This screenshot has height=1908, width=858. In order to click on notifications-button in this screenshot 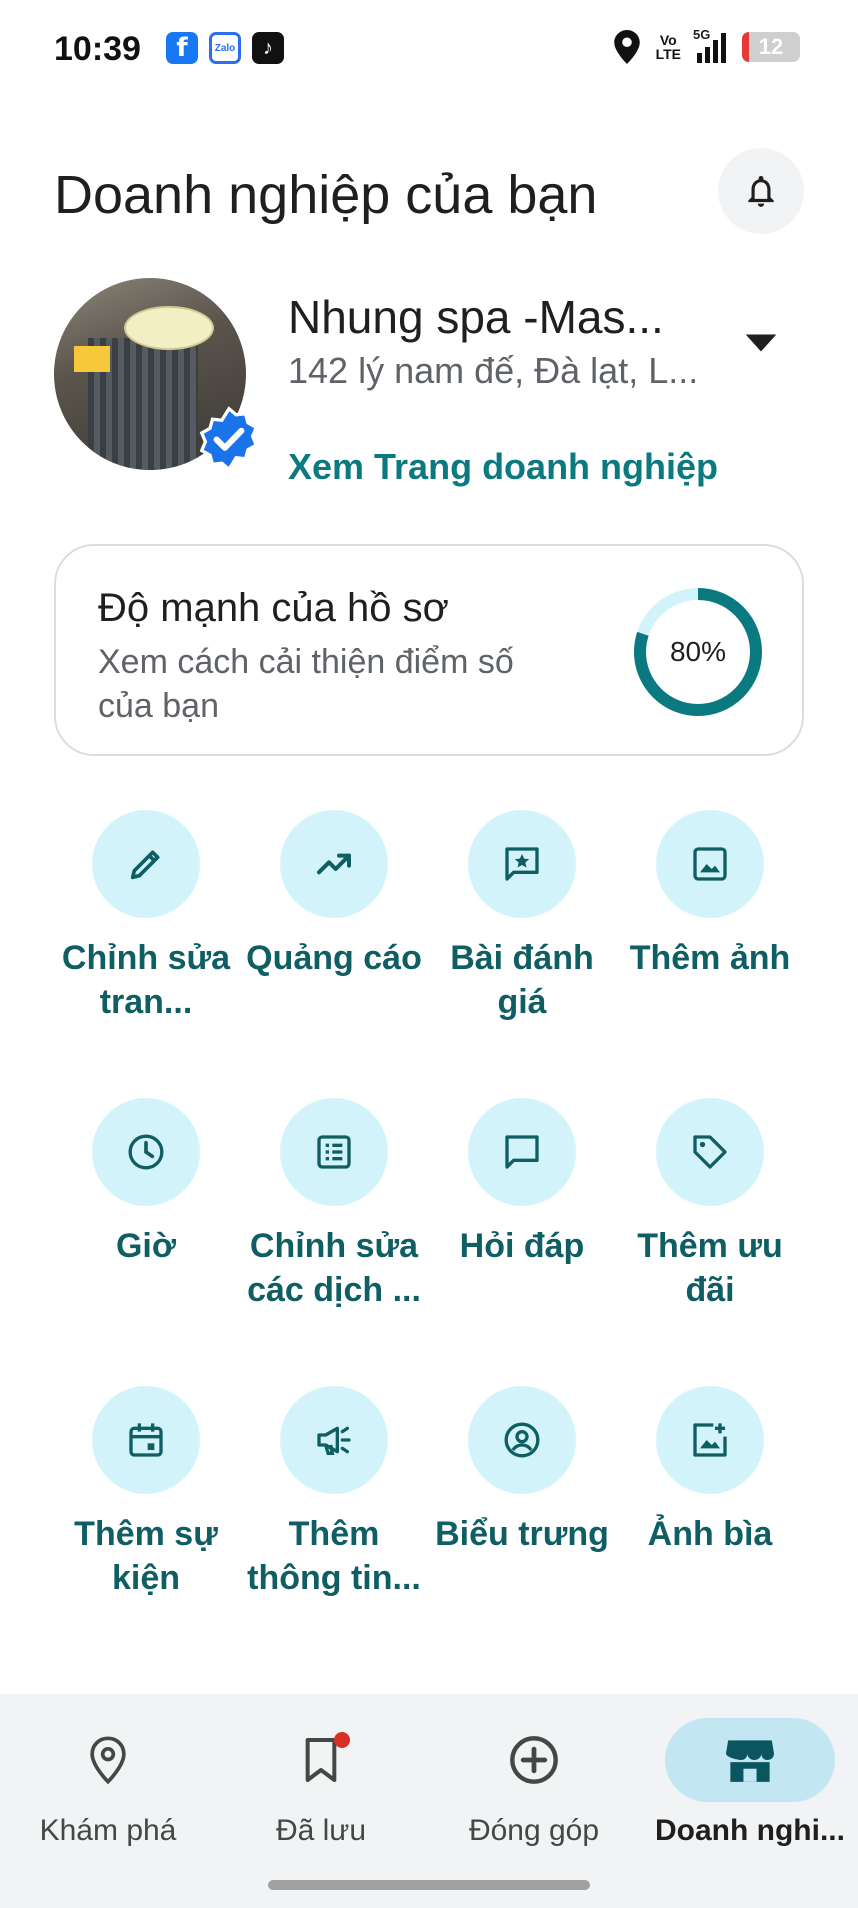, I will do `click(761, 191)`.